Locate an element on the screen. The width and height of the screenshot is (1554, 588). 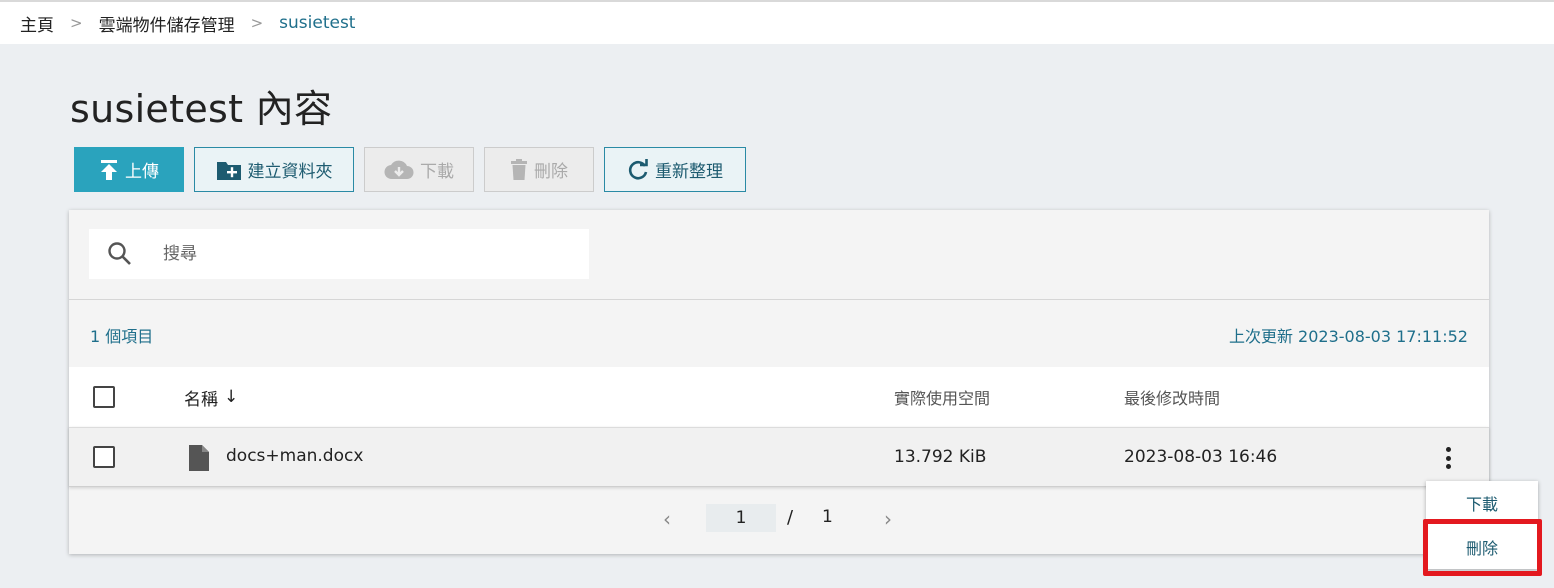
refresh-button: 重新整理 is located at coordinates (675, 169).